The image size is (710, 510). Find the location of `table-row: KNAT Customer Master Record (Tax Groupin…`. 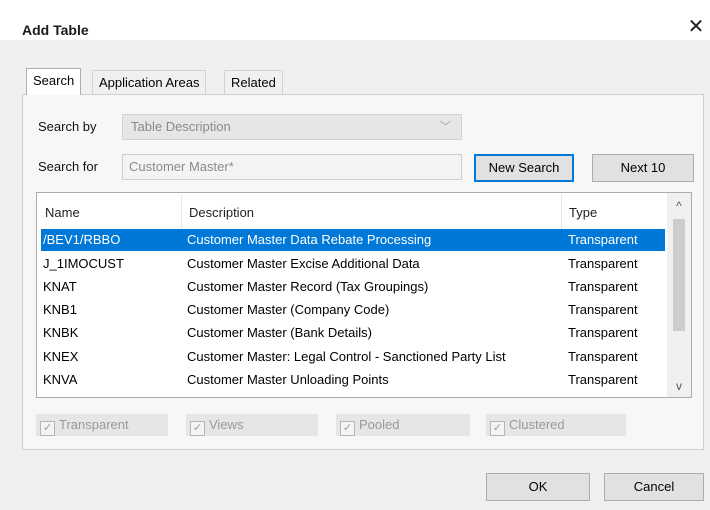

table-row: KNAT Customer Master Record (Tax Groupin… is located at coordinates (353, 287).